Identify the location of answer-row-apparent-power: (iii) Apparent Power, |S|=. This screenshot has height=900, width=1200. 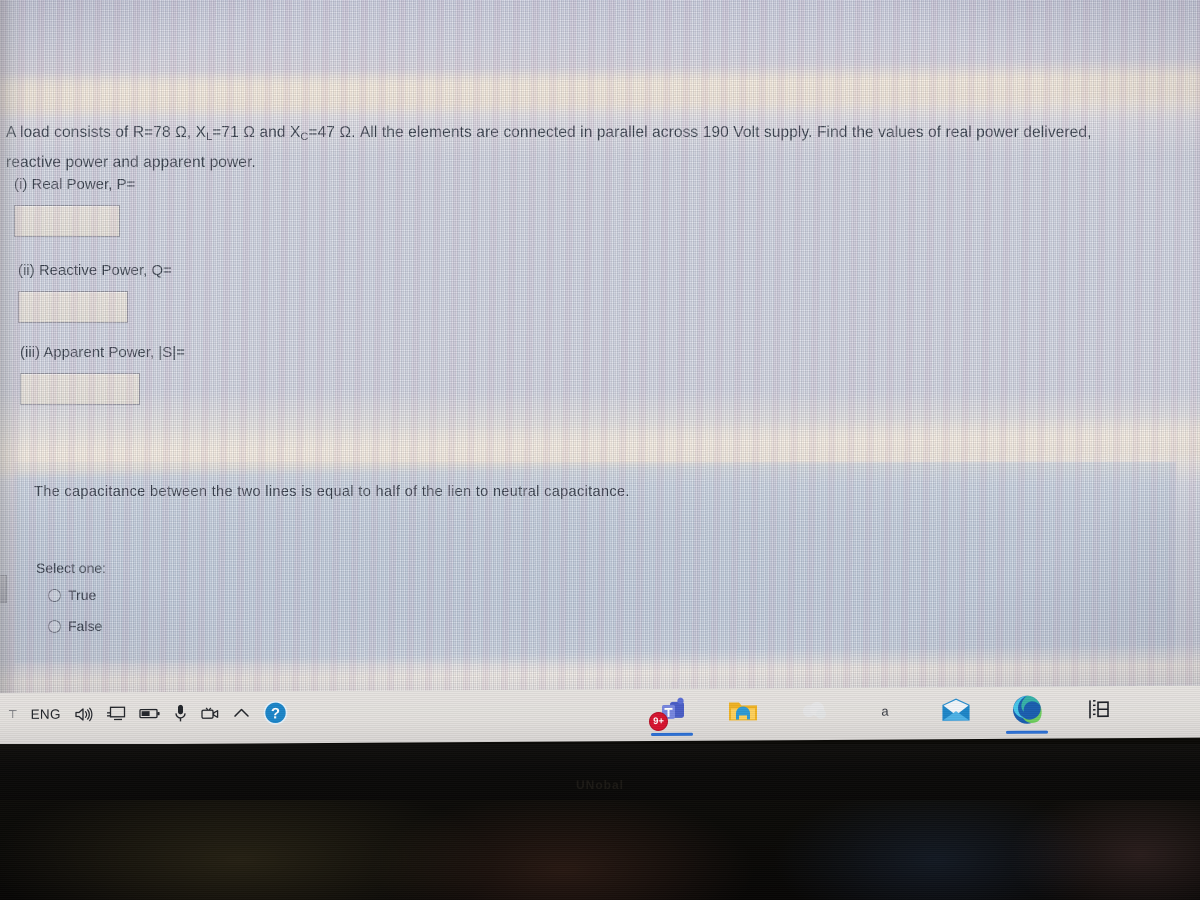
(102, 374).